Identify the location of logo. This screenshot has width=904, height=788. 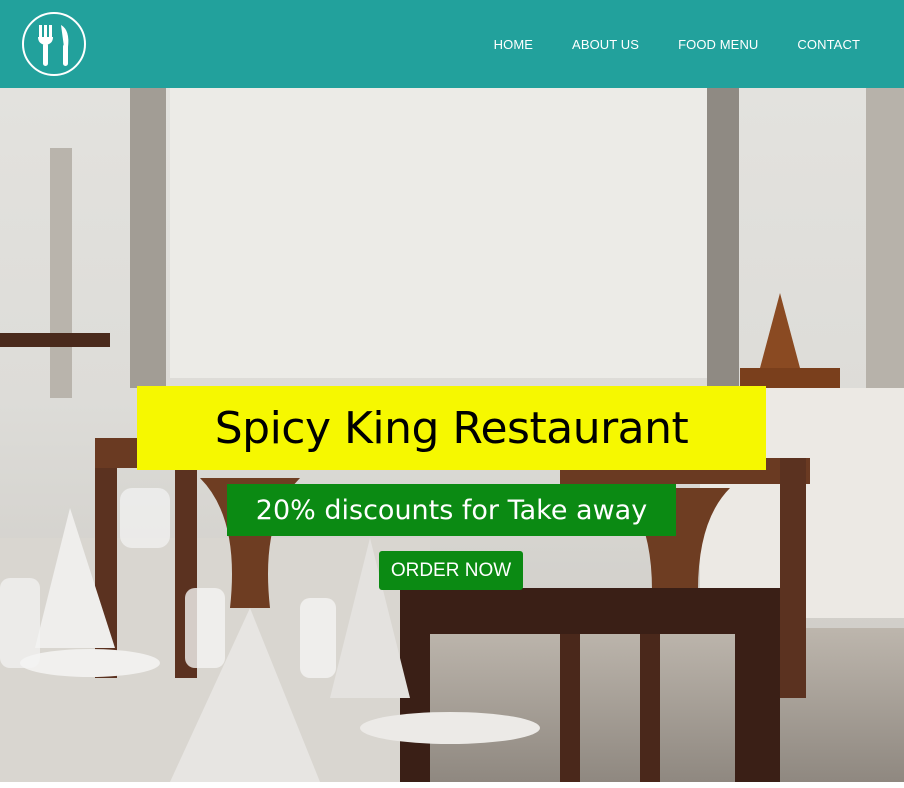
(54, 44).